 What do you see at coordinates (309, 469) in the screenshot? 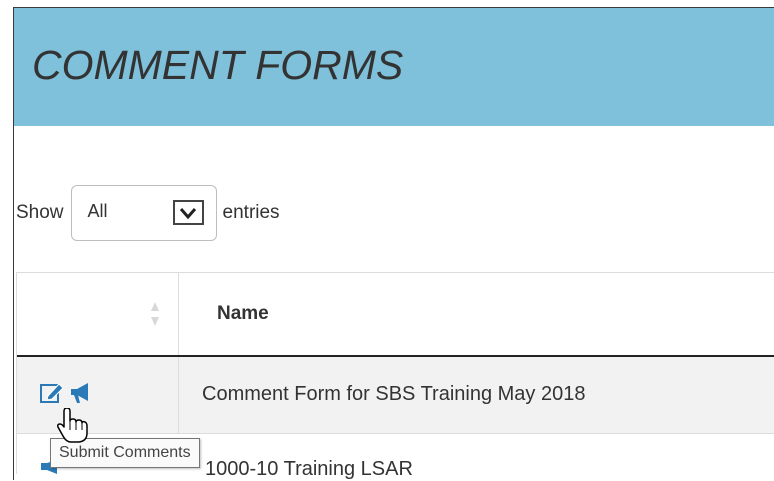
I see `form-name-link: 1000-10 Training LSAR` at bounding box center [309, 469].